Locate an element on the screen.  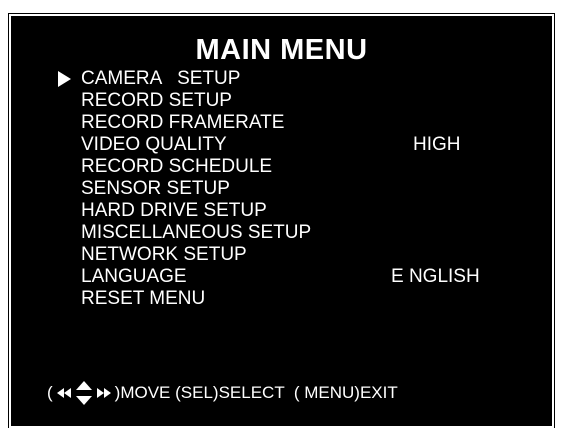
language-value: E NGLISH is located at coordinates (435, 276).